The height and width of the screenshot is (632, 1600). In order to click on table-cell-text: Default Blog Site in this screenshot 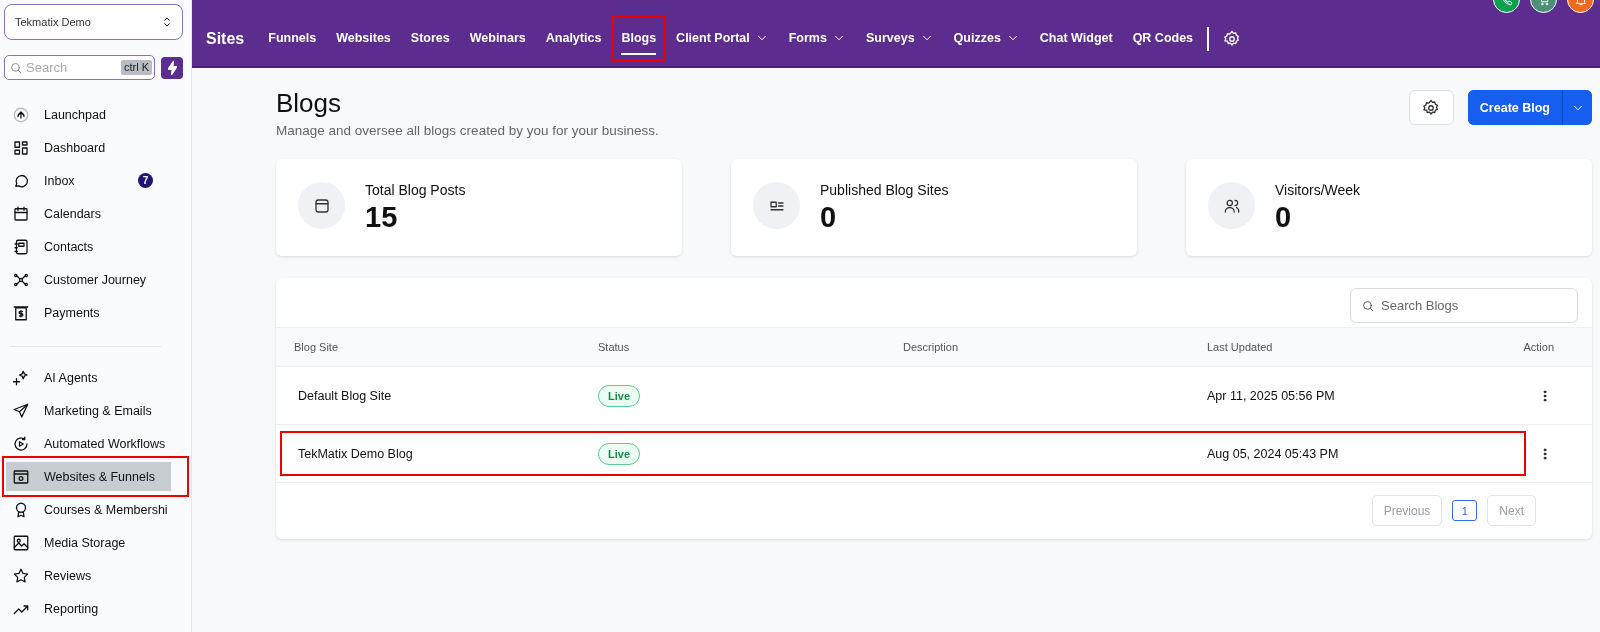, I will do `click(345, 395)`.